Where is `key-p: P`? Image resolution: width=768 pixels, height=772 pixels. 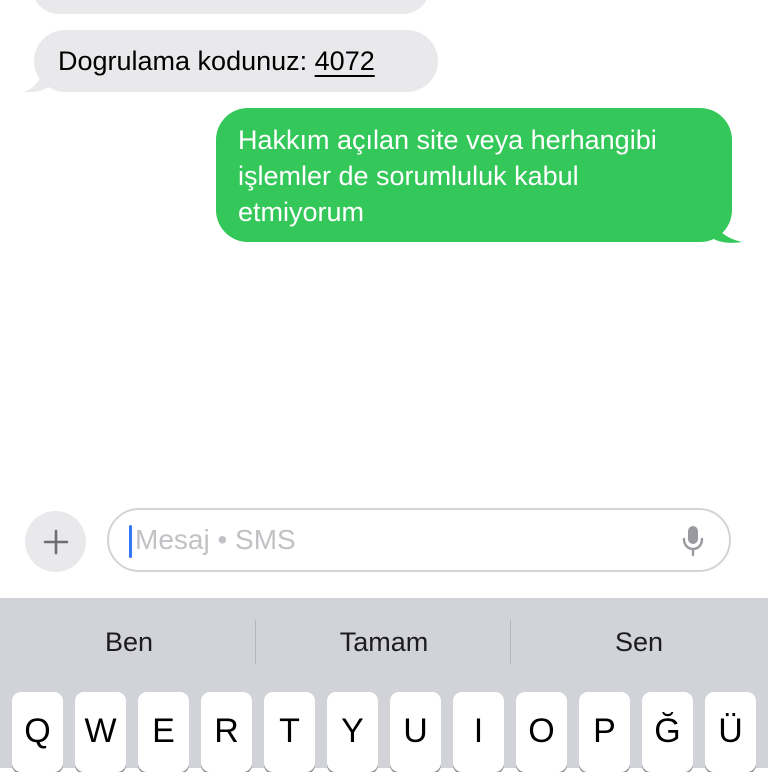 key-p: P is located at coordinates (604, 732).